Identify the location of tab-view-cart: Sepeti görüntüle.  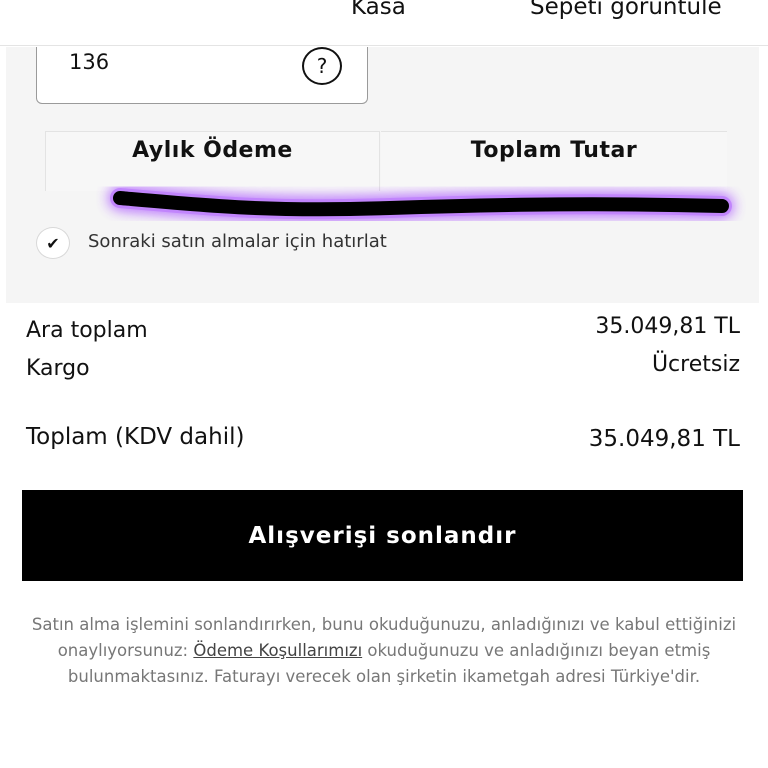
(626, 10).